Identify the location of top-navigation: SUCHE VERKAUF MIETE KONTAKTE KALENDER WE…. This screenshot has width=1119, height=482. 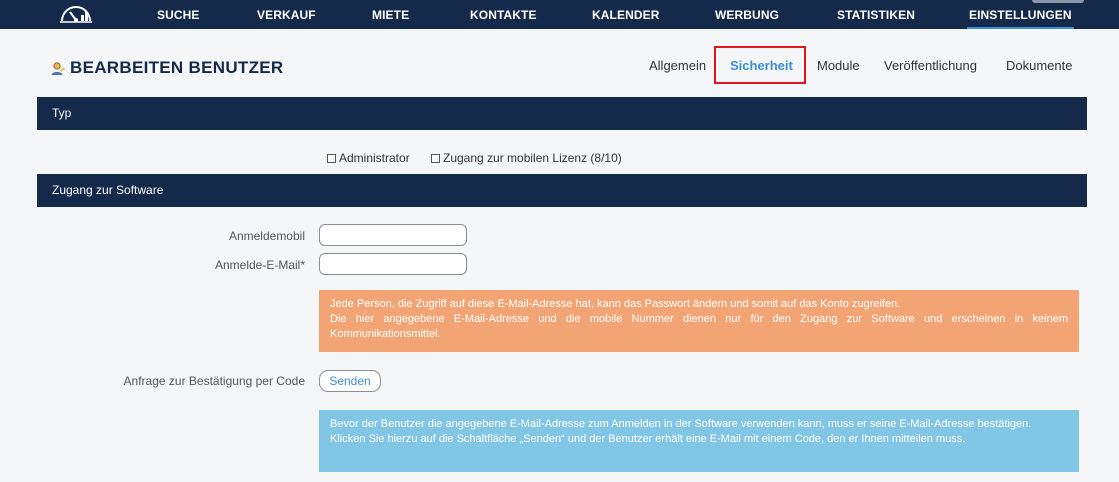
(559, 14).